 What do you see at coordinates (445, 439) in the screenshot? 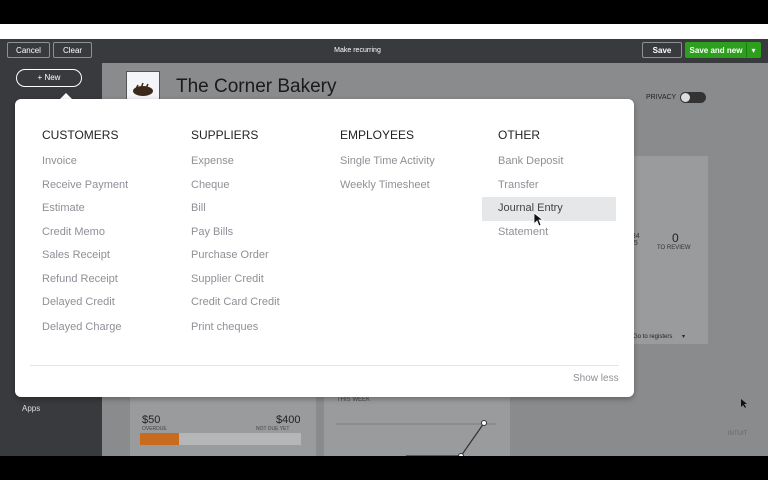
I see `chart-line` at bounding box center [445, 439].